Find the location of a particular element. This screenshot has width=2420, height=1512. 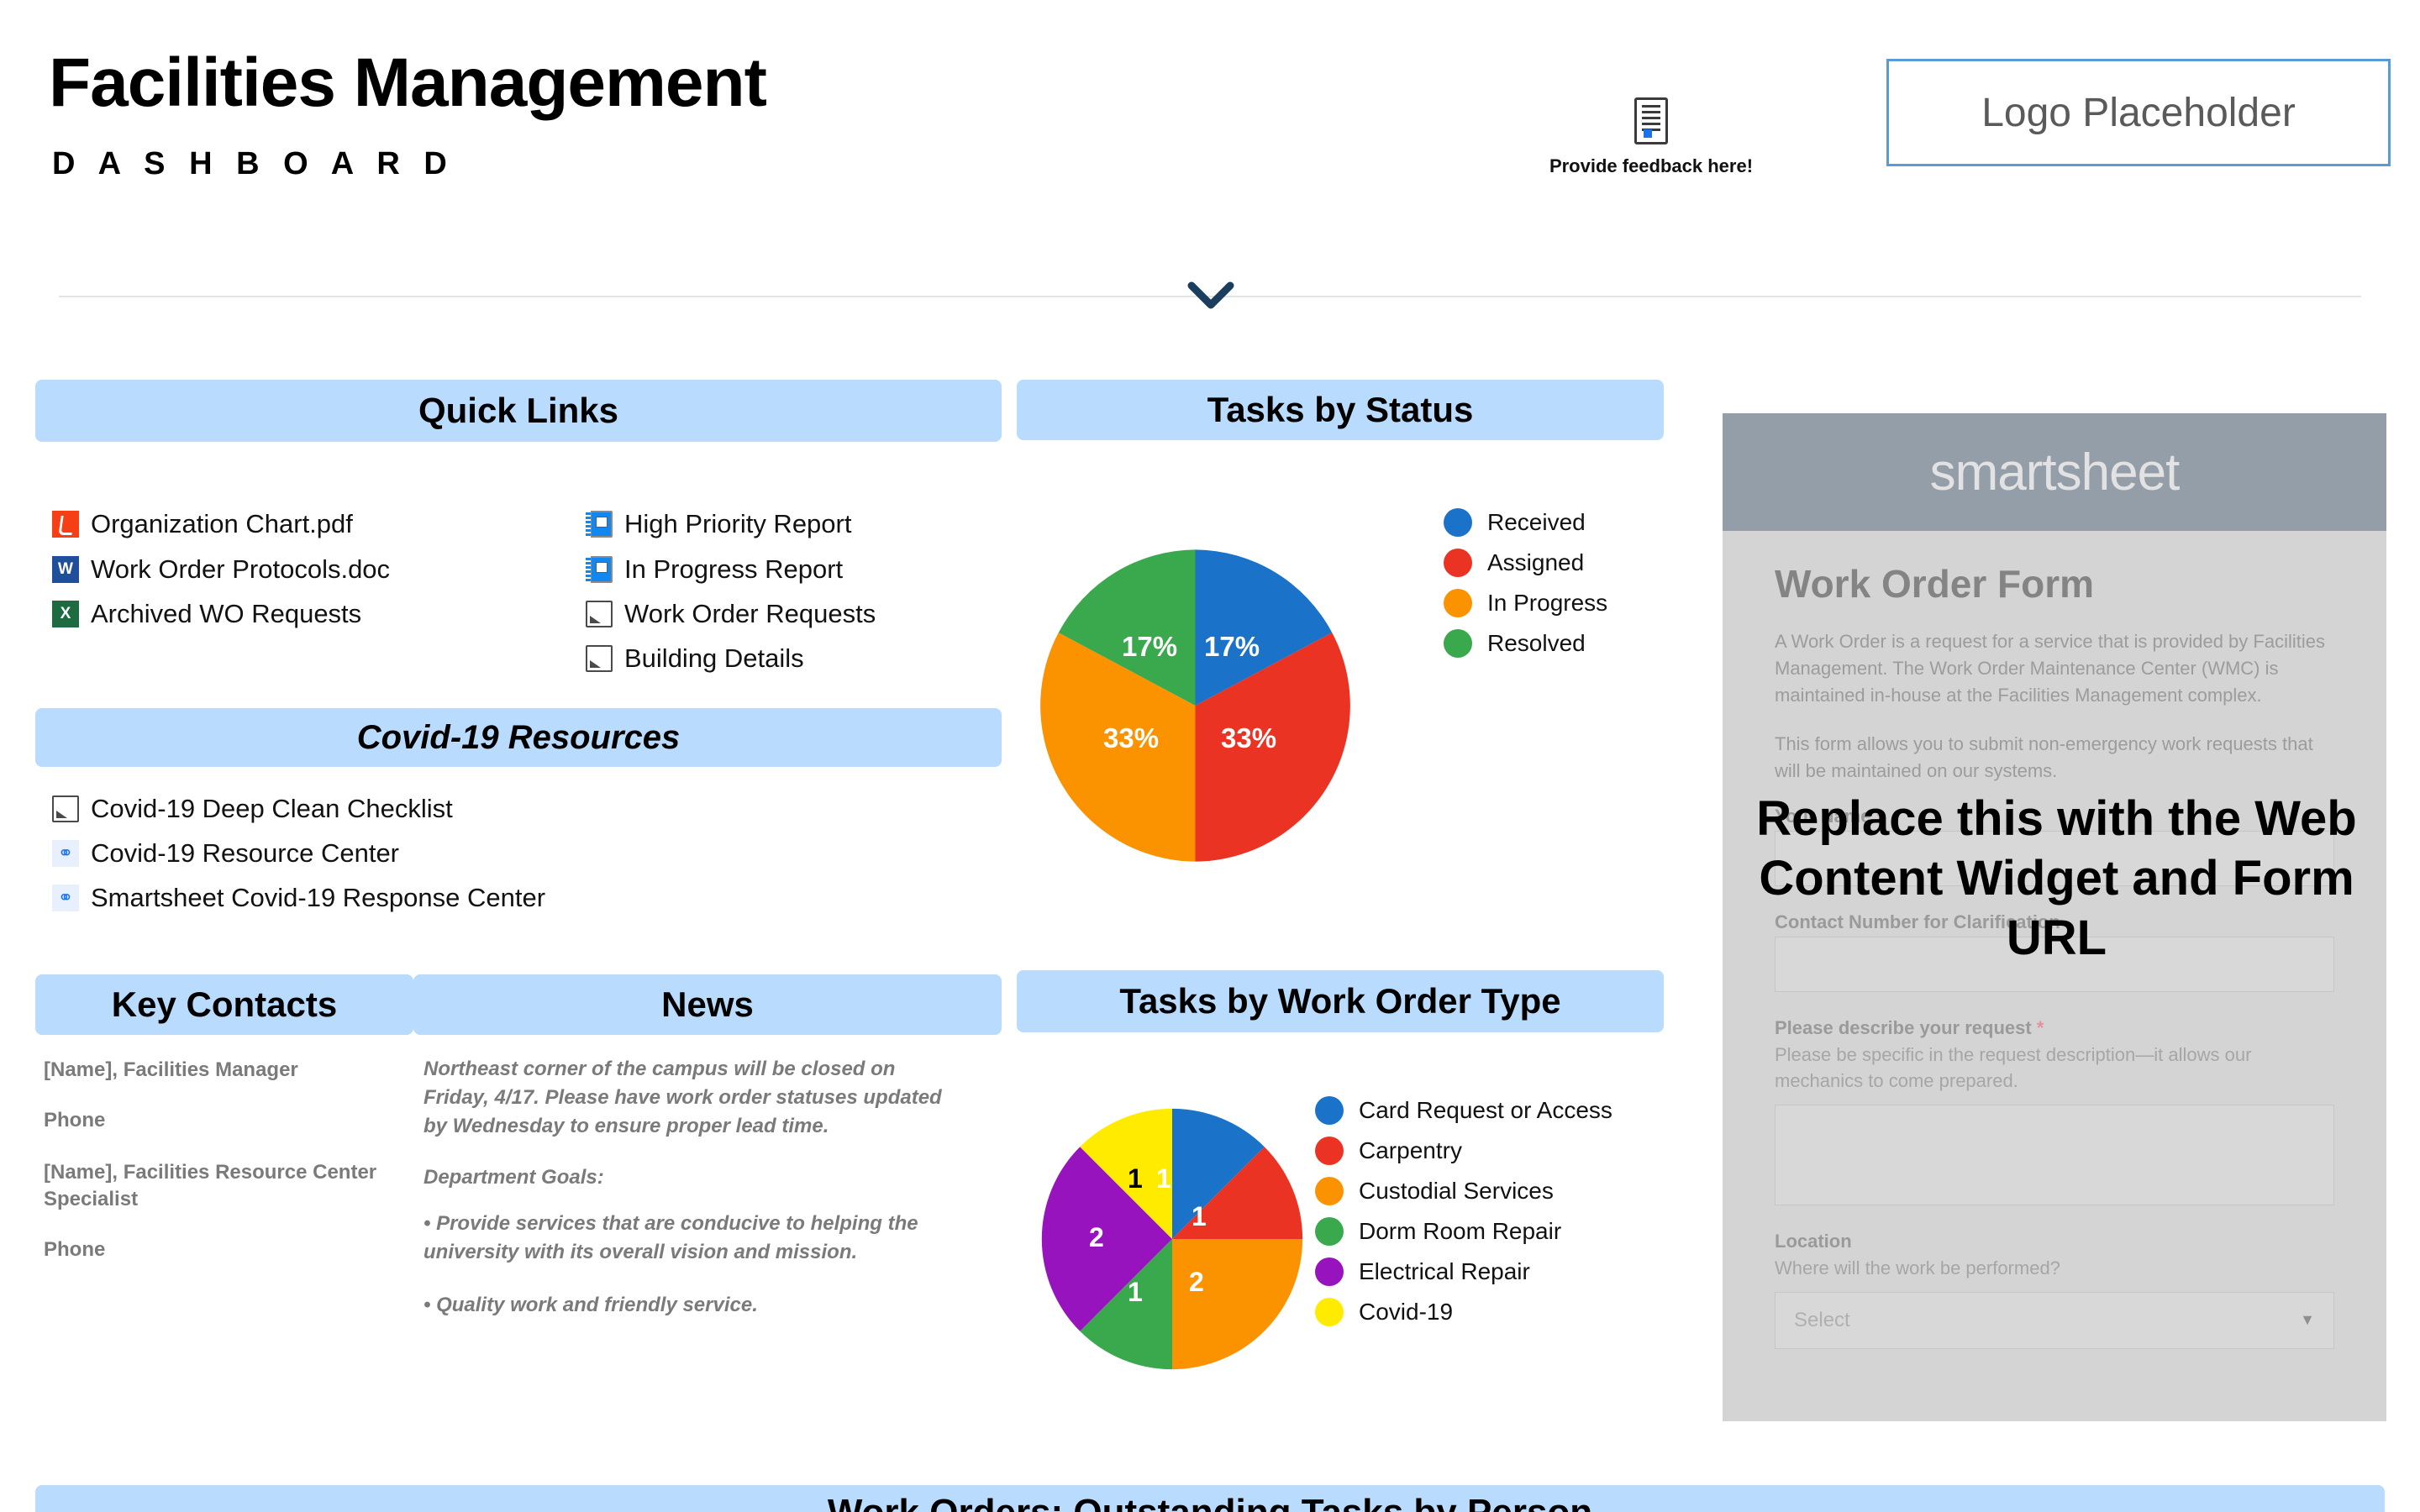

legend-item: Custodial Services is located at coordinates (1464, 1191).